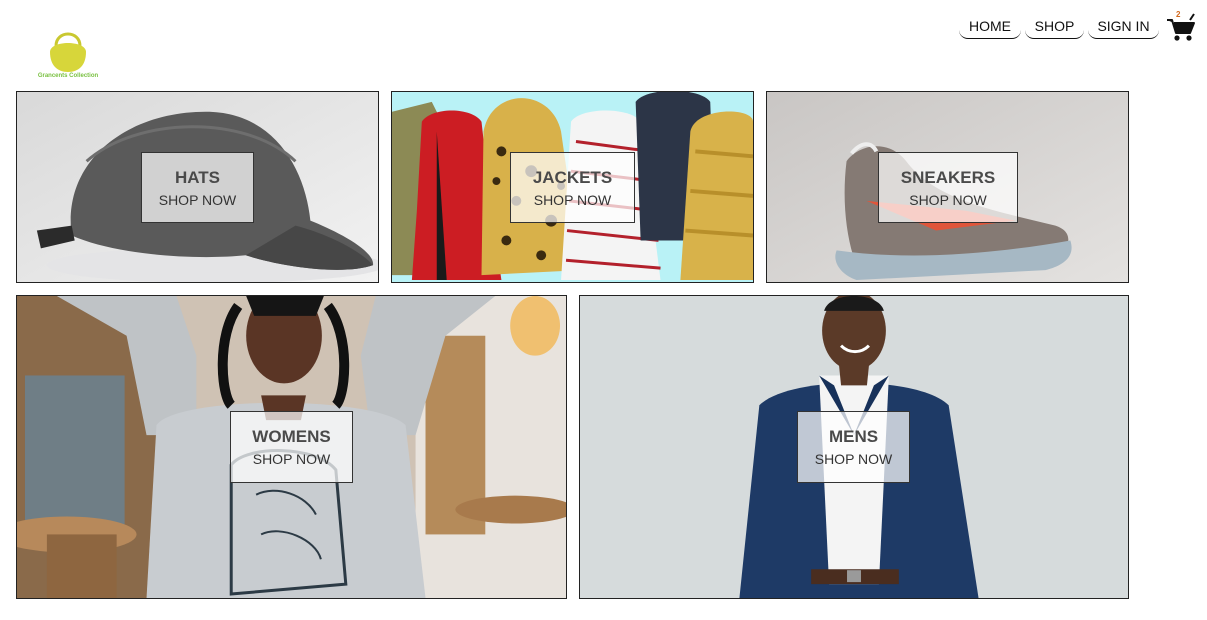  Describe the element at coordinates (197, 177) in the screenshot. I see `category-title: HATS` at that location.